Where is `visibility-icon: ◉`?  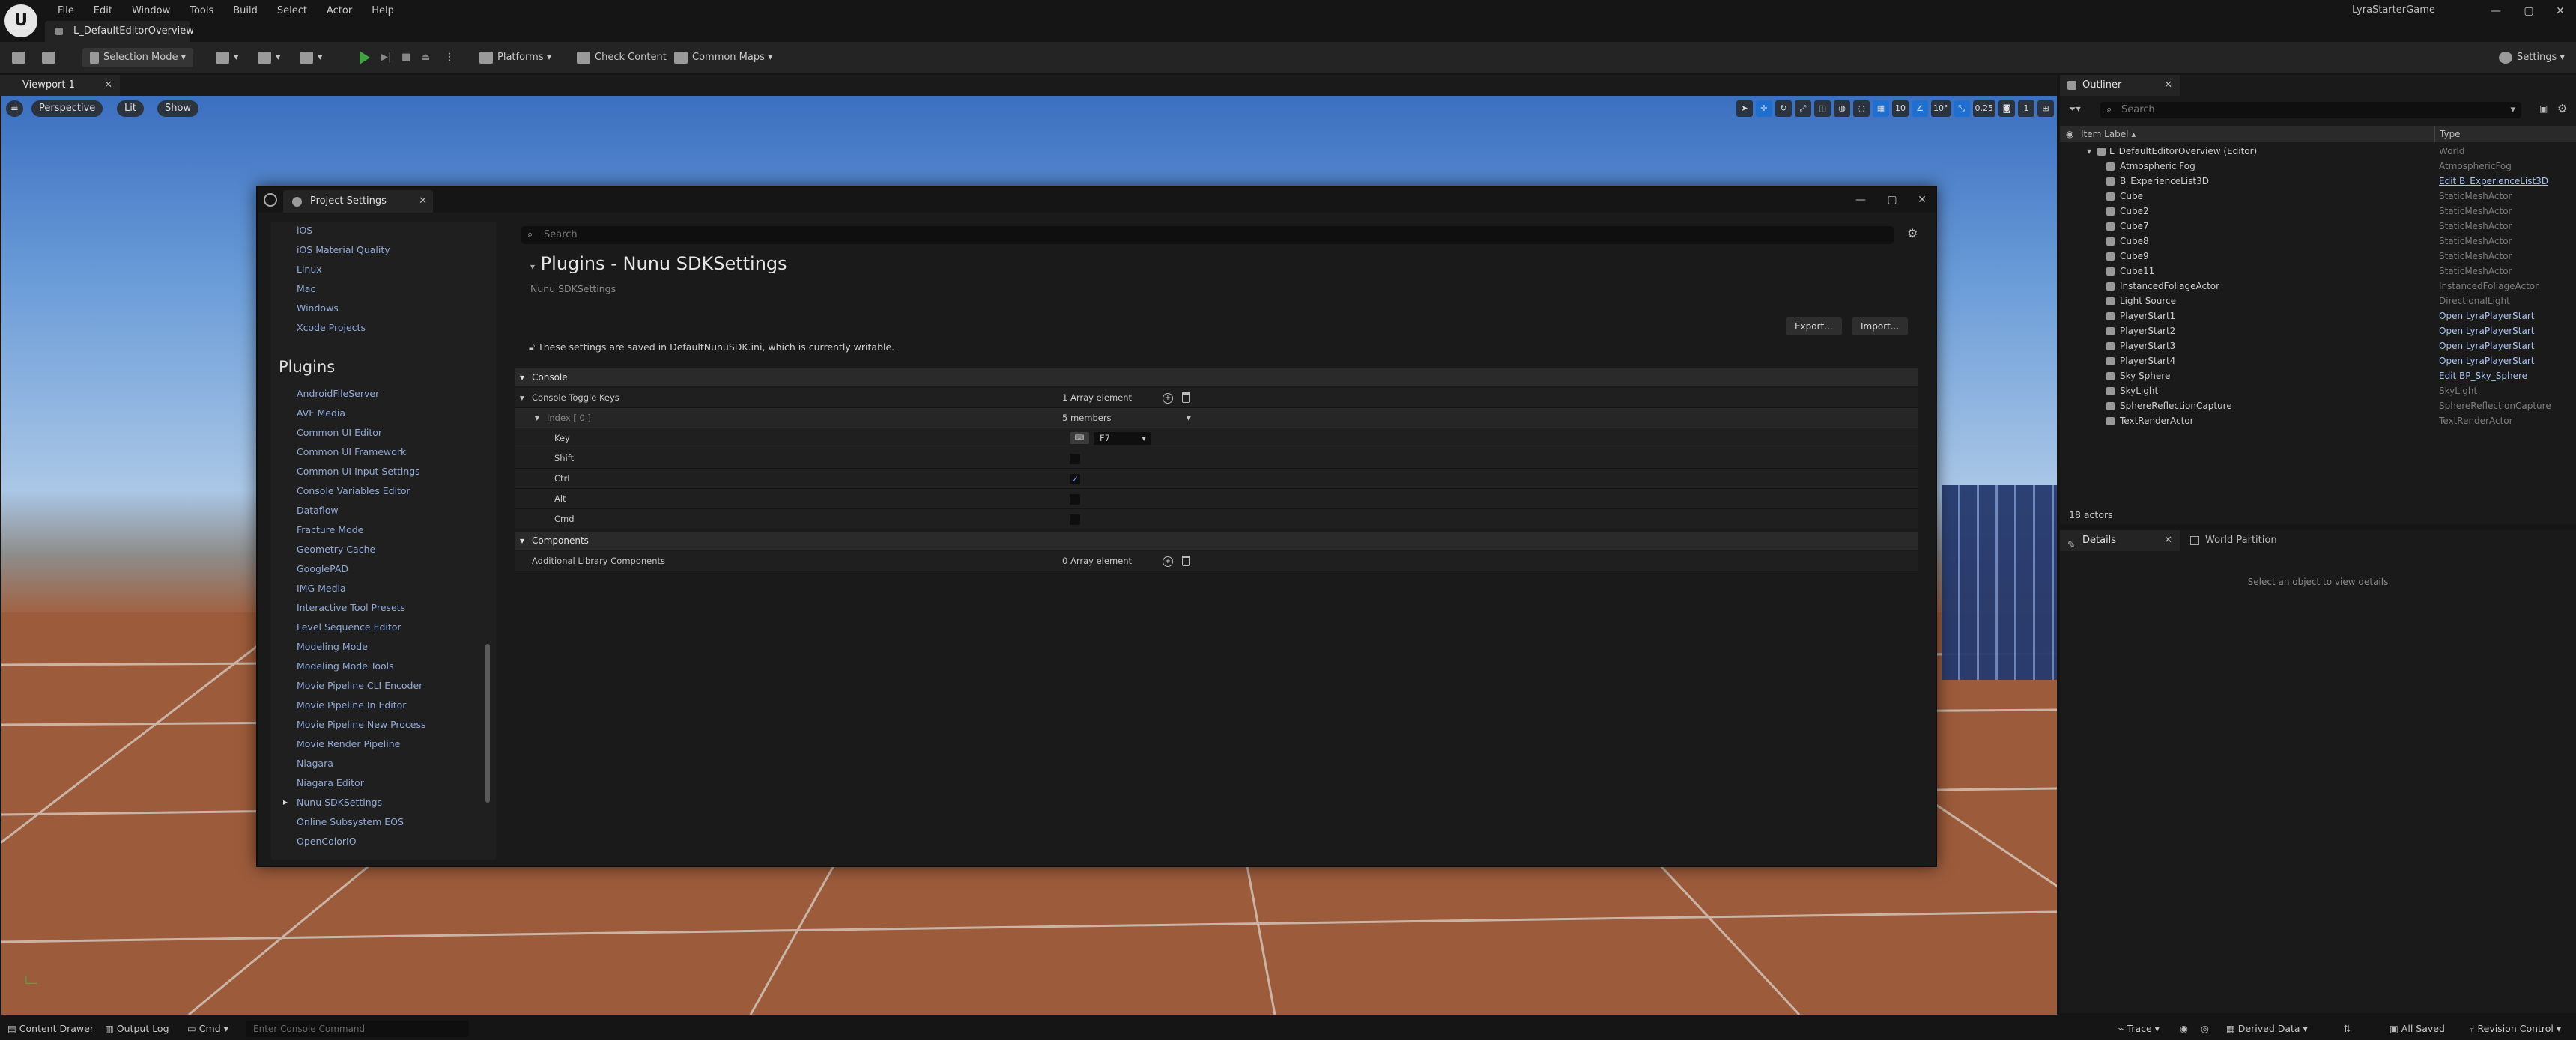 visibility-icon: ◉ is located at coordinates (2069, 134).